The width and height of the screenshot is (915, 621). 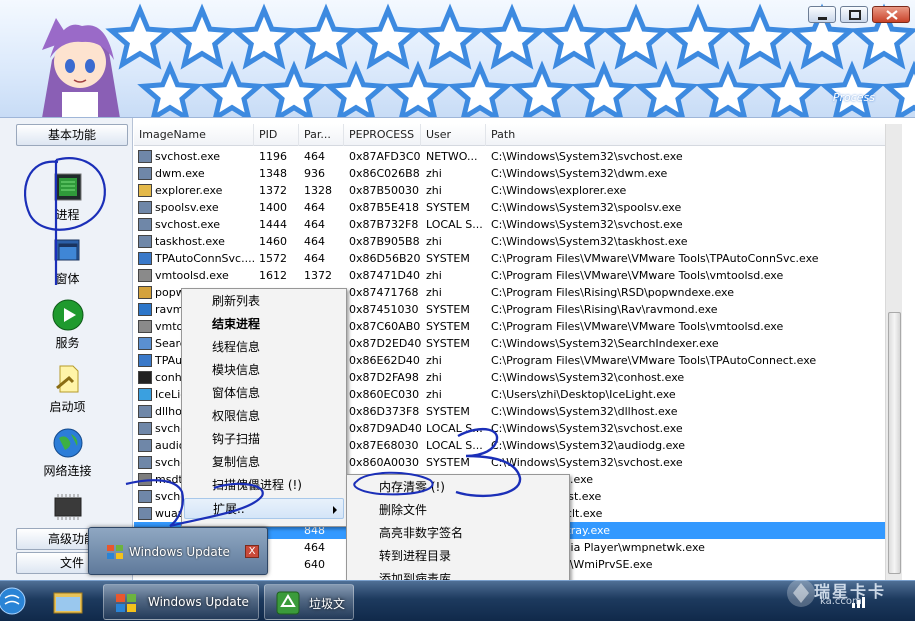 What do you see at coordinates (264, 301) in the screenshot?
I see `context-menu-item: 刷新列表` at bounding box center [264, 301].